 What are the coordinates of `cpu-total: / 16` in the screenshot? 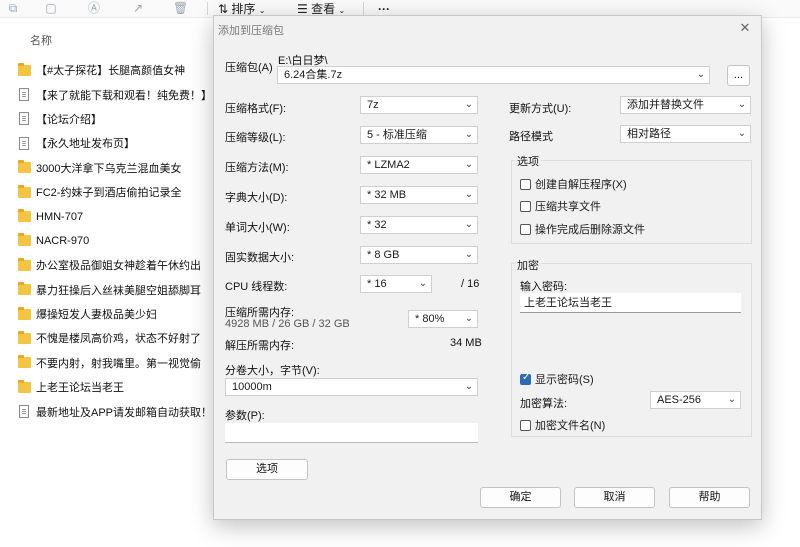 It's located at (470, 284).